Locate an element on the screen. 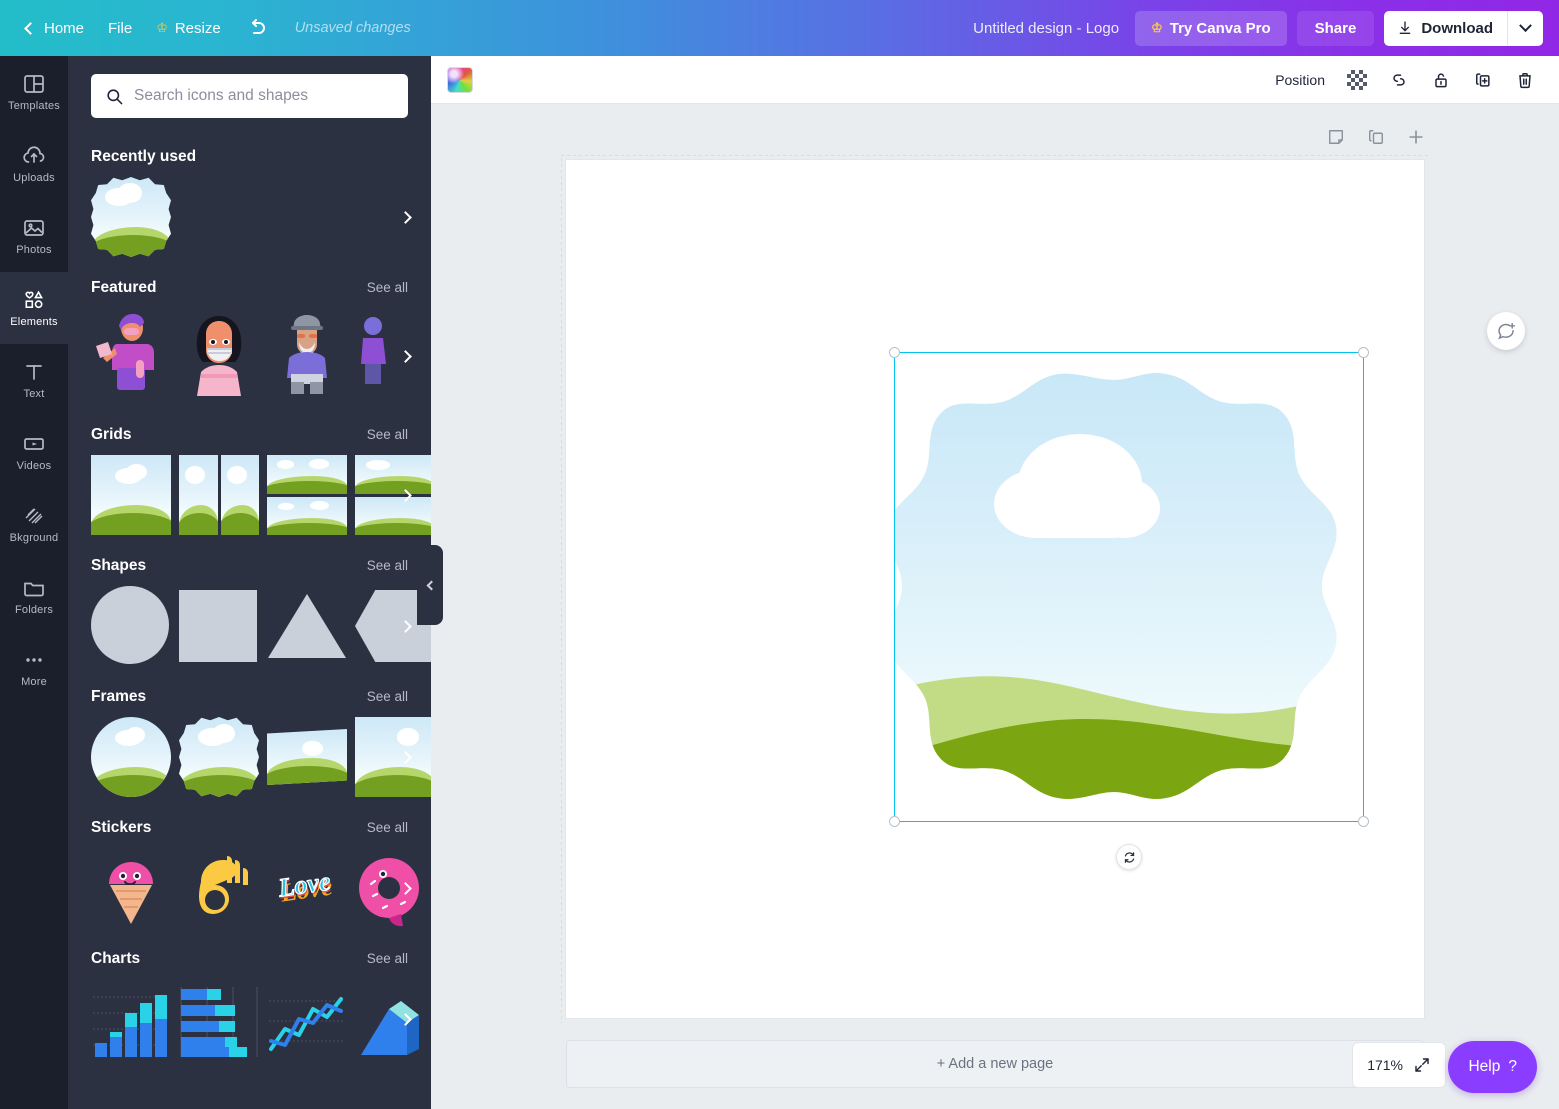  grids-next-button is located at coordinates (405, 495).